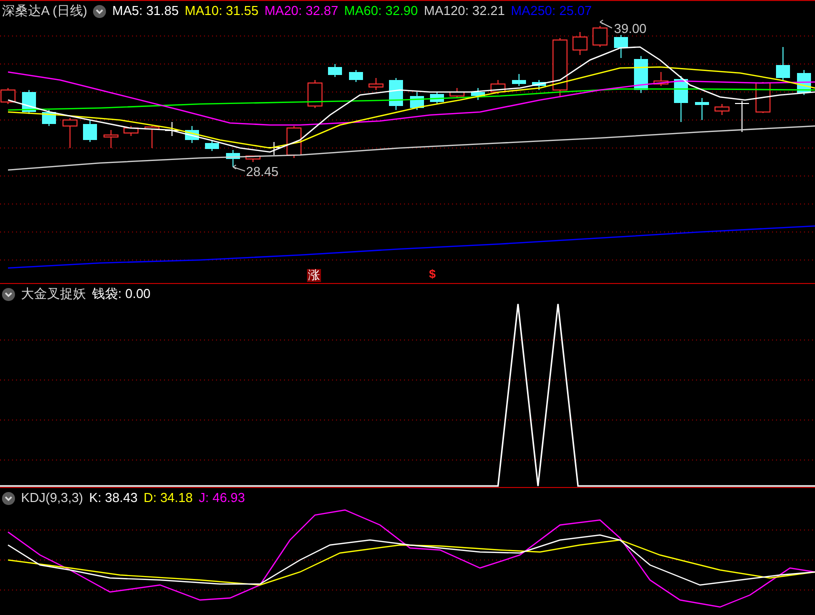  Describe the element at coordinates (52, 498) in the screenshot. I see `indicator-title: KDJ(9,3,3)` at that location.